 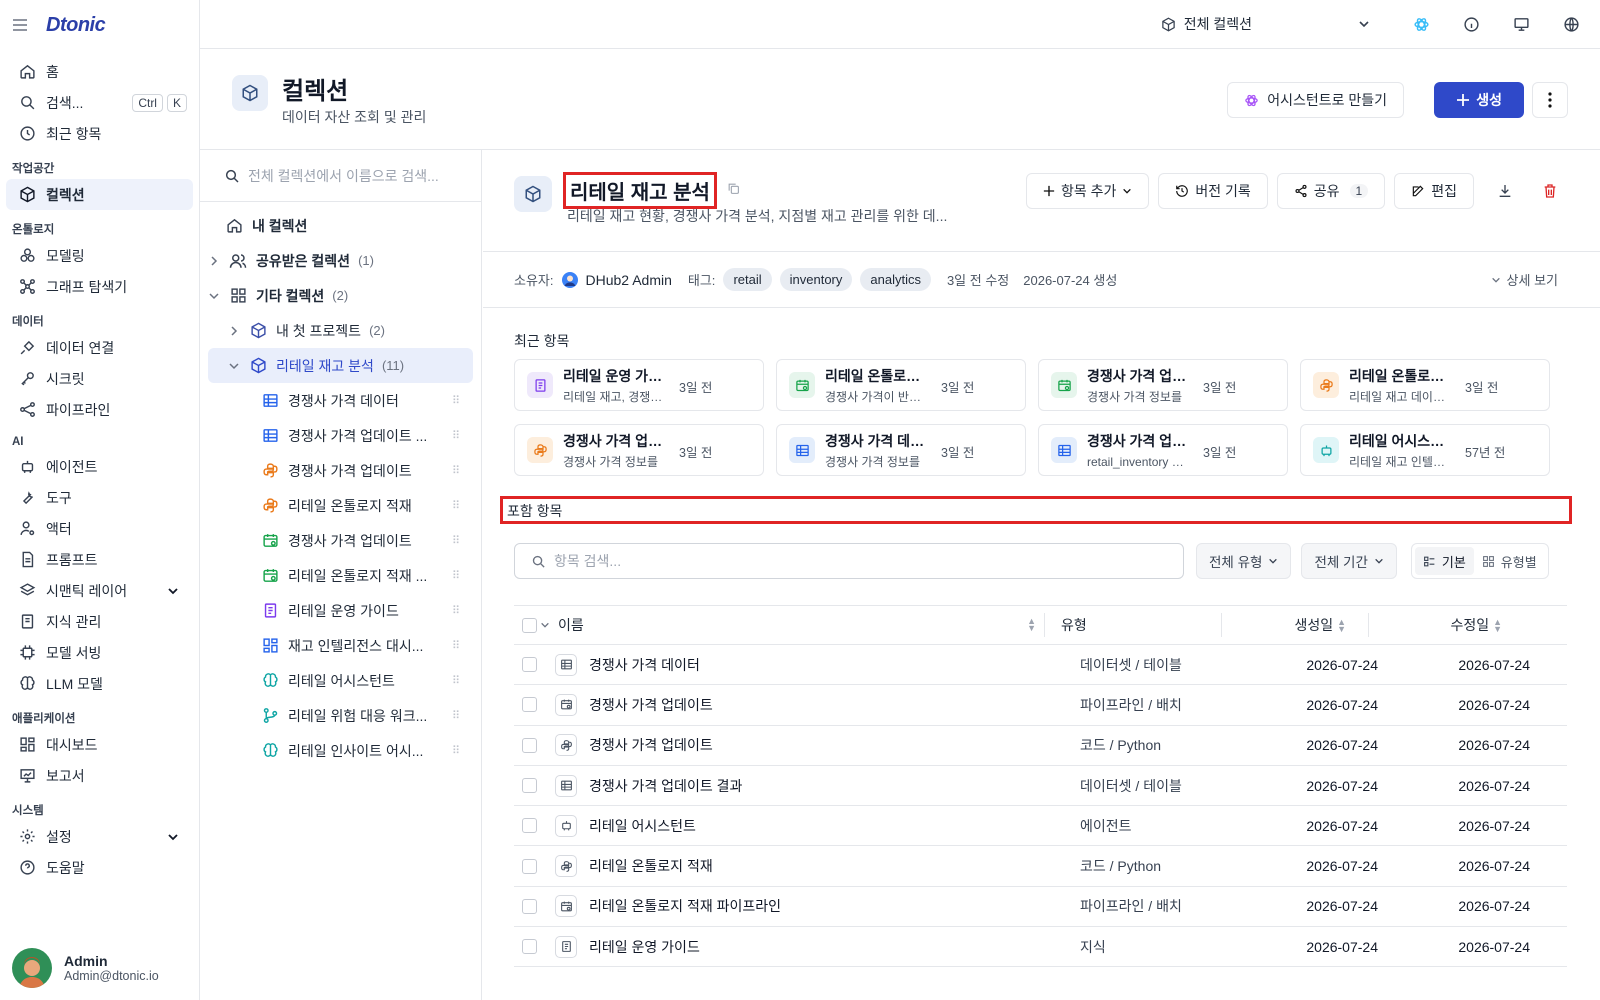 I want to click on tree-other-collections: 기타 컬렉션 (2), so click(x=340, y=295).